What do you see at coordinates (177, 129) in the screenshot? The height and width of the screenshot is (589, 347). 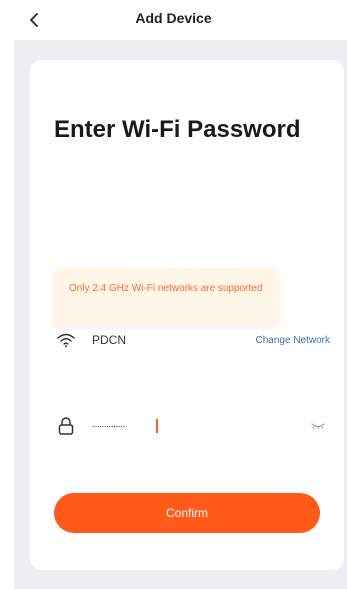 I see `card-heading: Enter Wi-Fi Password` at bounding box center [177, 129].